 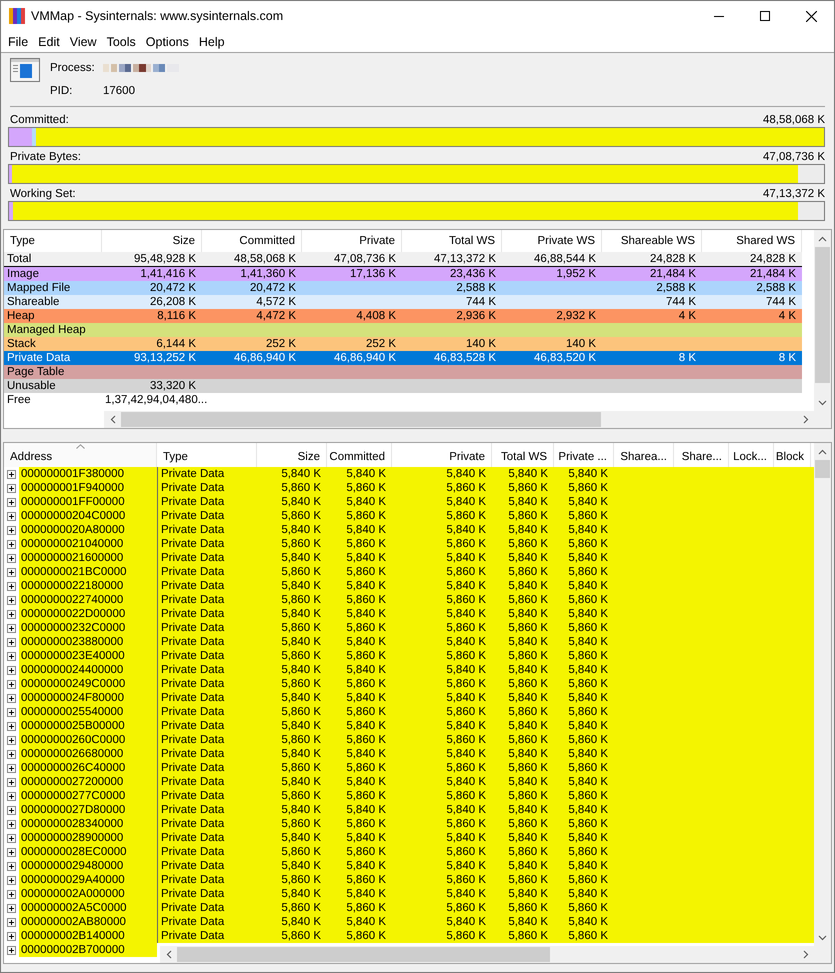 What do you see at coordinates (49, 41) in the screenshot?
I see `menu-item: Edit` at bounding box center [49, 41].